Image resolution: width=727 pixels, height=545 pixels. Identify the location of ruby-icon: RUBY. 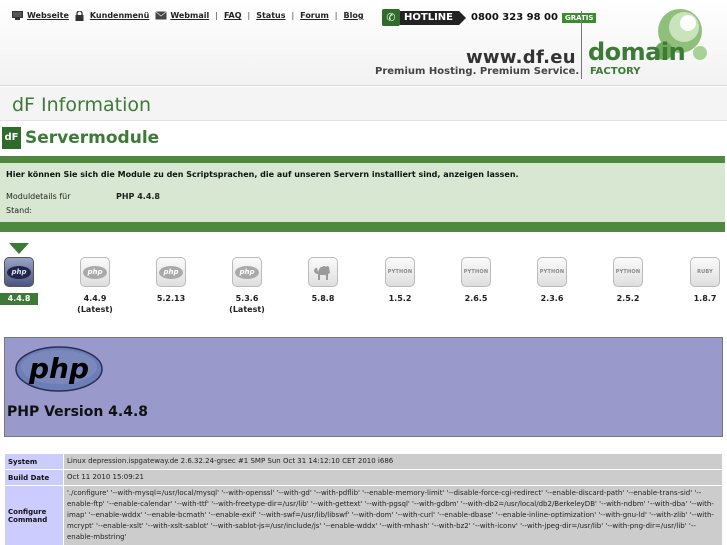
(705, 272).